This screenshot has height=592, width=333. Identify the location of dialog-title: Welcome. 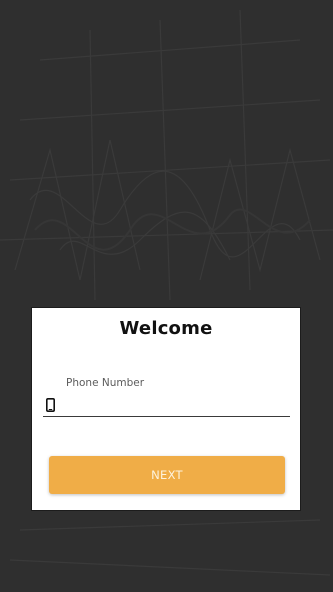
(166, 328).